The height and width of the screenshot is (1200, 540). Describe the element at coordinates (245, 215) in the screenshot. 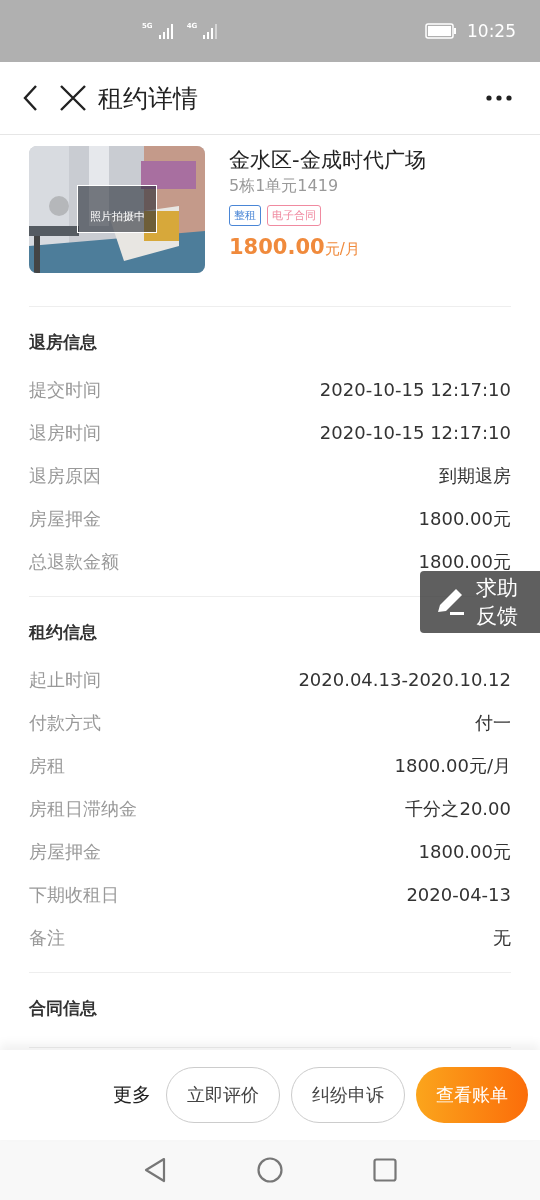

I see `tag: 整租` at that location.